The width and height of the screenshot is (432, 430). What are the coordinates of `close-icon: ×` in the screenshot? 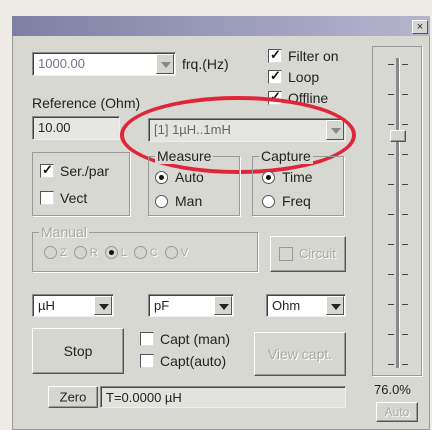 It's located at (420, 27).